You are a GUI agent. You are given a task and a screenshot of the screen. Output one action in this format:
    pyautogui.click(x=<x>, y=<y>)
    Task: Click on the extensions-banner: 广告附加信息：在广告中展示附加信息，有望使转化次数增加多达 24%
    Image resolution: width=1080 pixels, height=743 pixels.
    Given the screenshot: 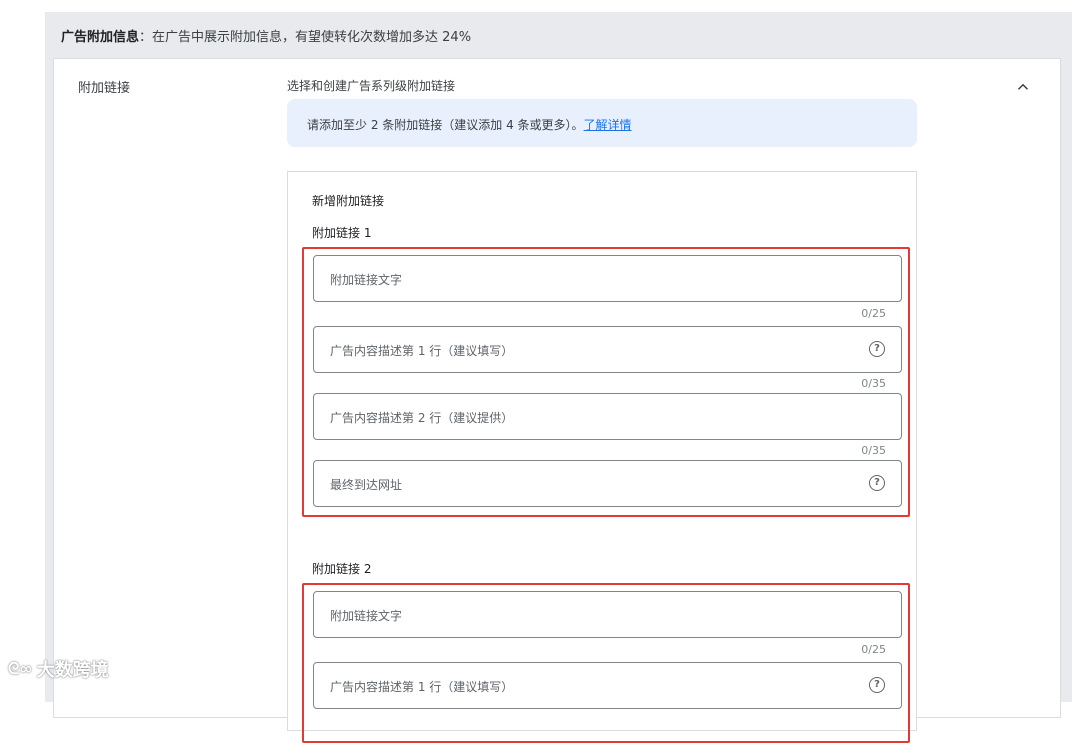 What is the action you would take?
    pyautogui.click(x=266, y=35)
    